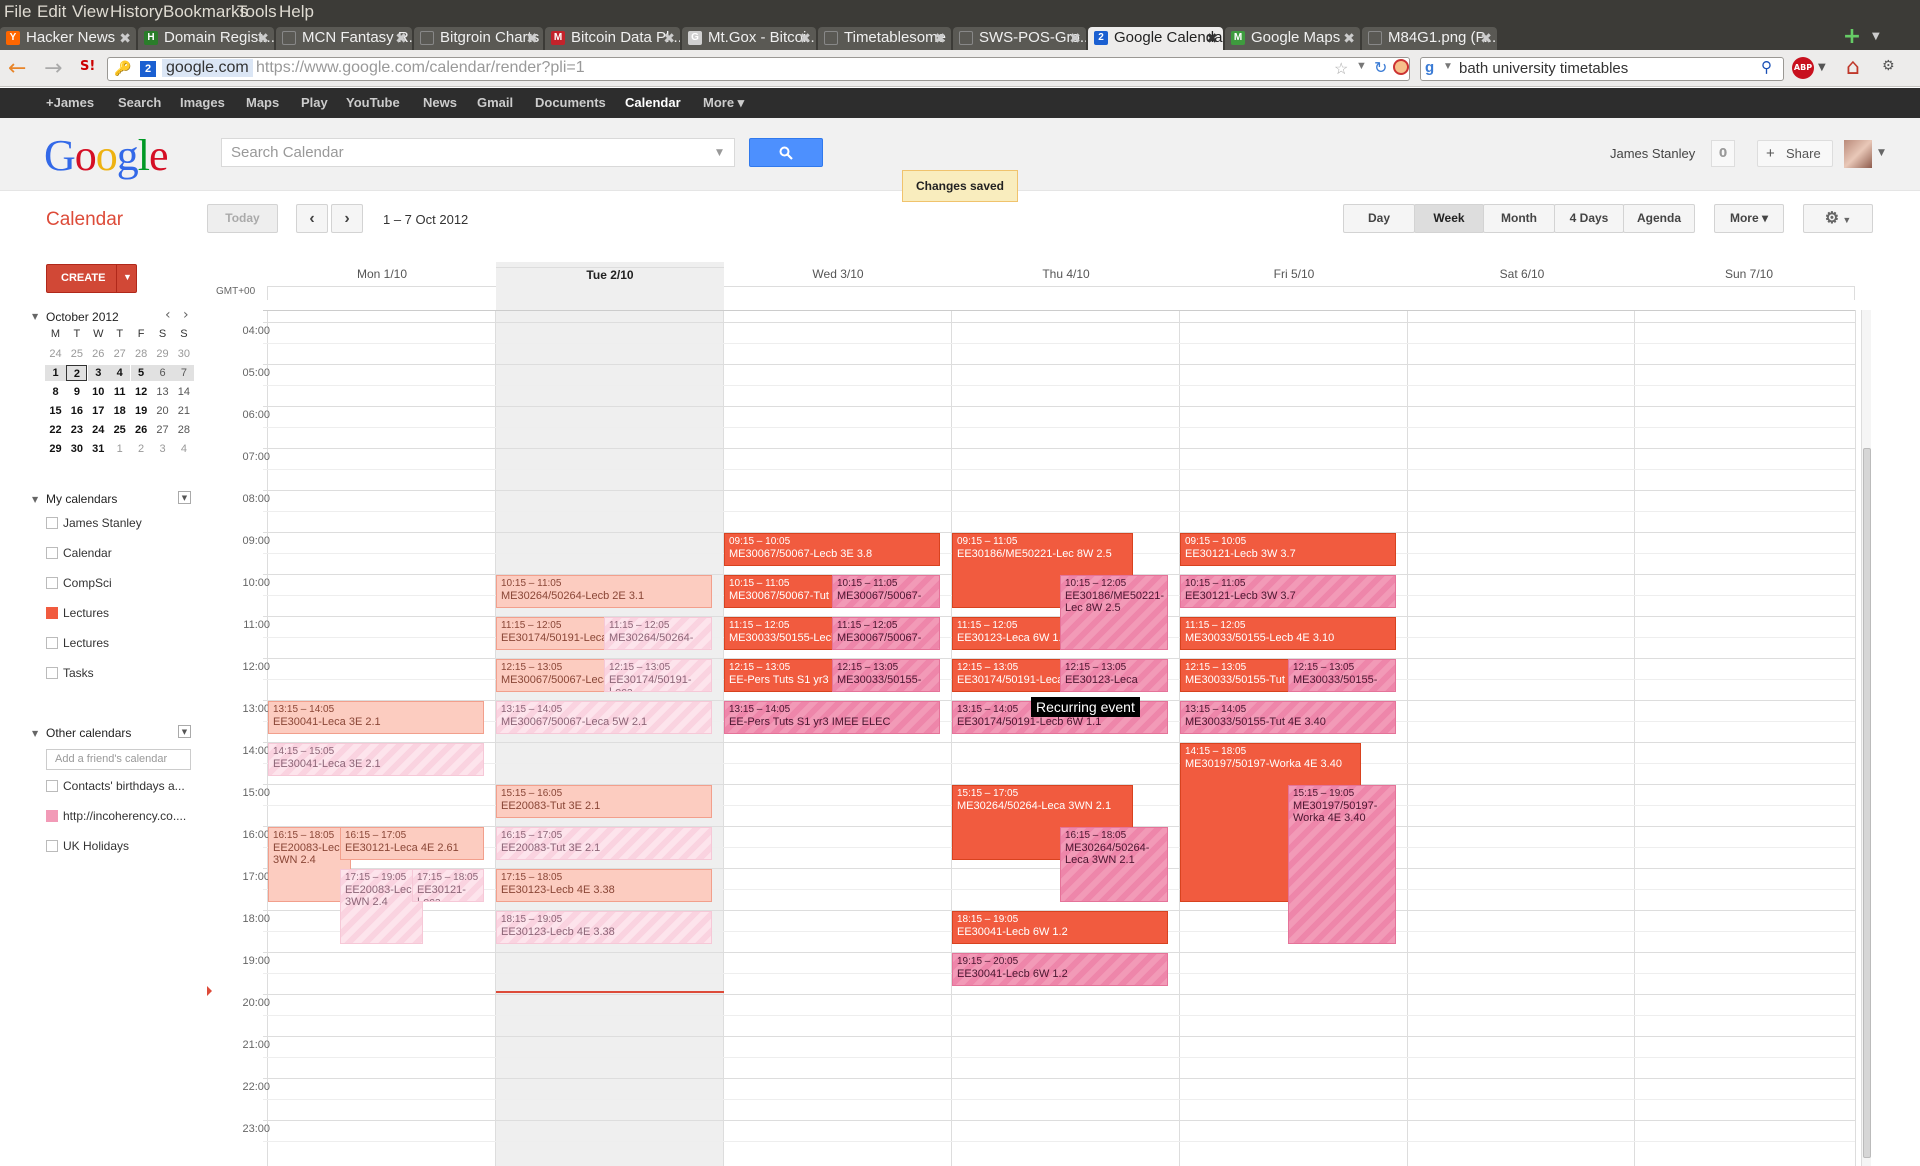 The width and height of the screenshot is (1920, 1166). What do you see at coordinates (604, 591) in the screenshot?
I see `calendar-event: 10:15 – 11:05 ME30264/50264-Lecb 2E 3.1` at bounding box center [604, 591].